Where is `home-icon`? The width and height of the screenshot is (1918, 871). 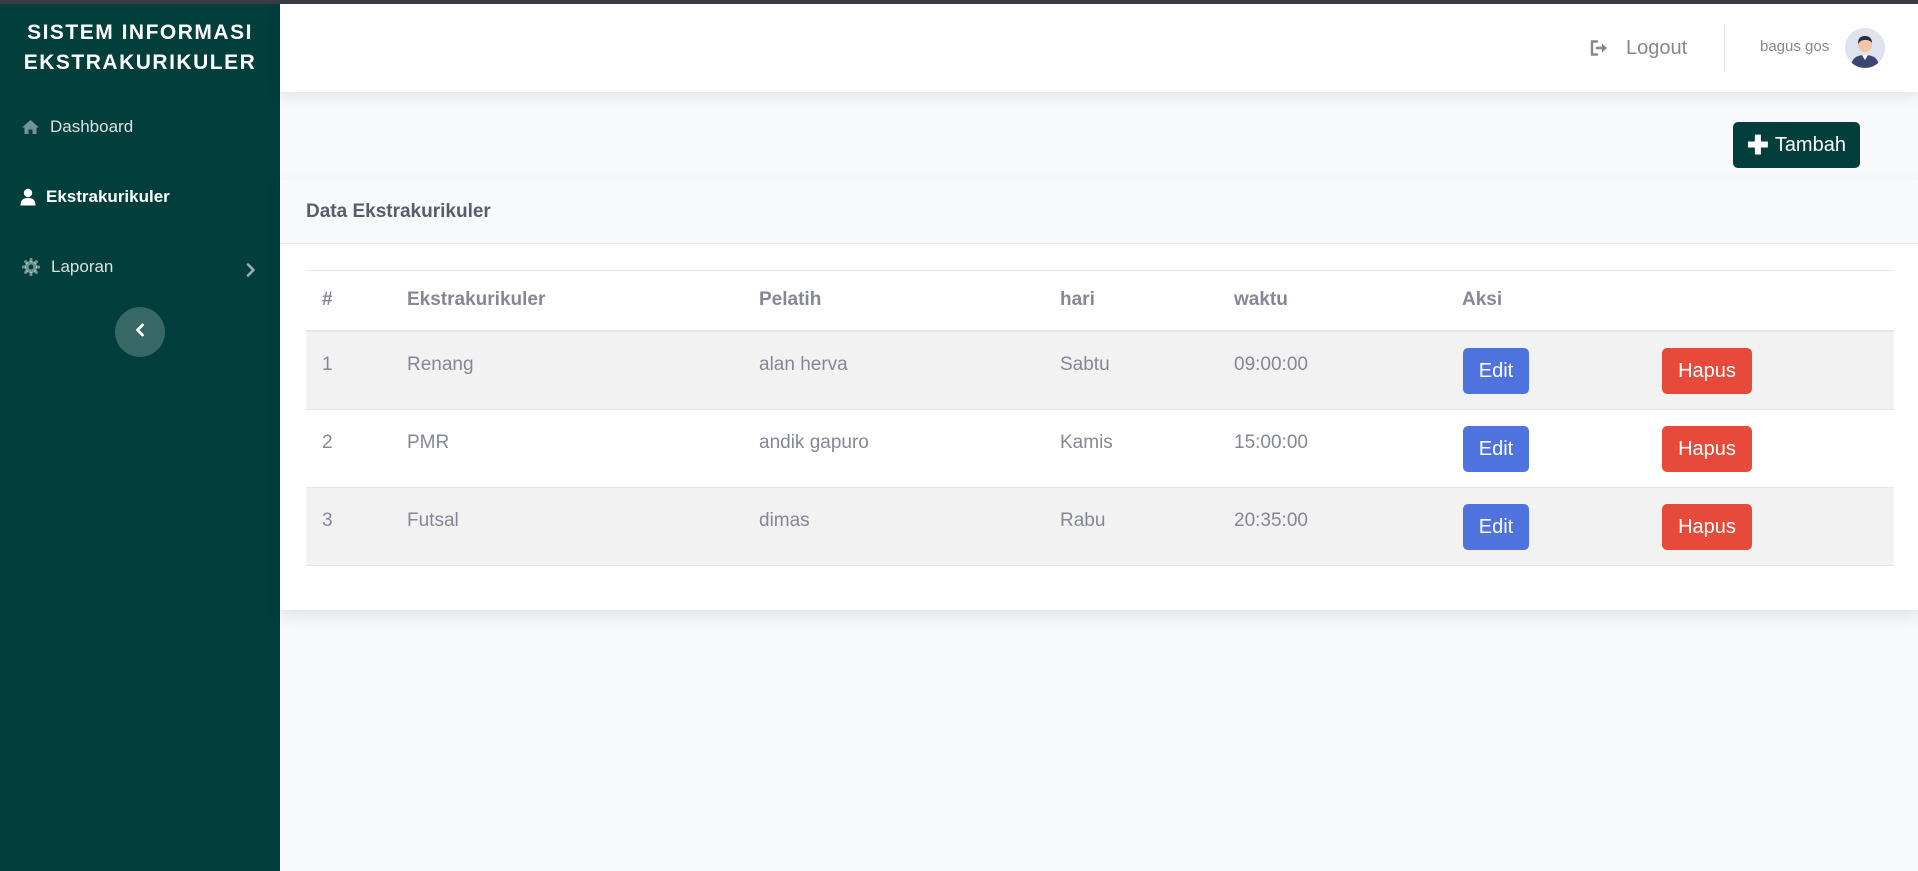
home-icon is located at coordinates (30, 127).